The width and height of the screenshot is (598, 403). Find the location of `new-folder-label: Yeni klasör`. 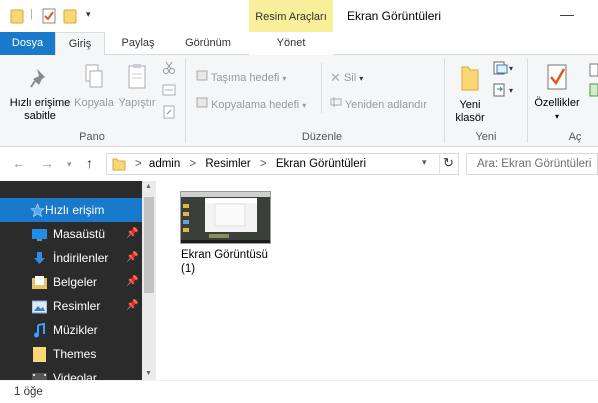

new-folder-label: Yeni klasör is located at coordinates (470, 111).